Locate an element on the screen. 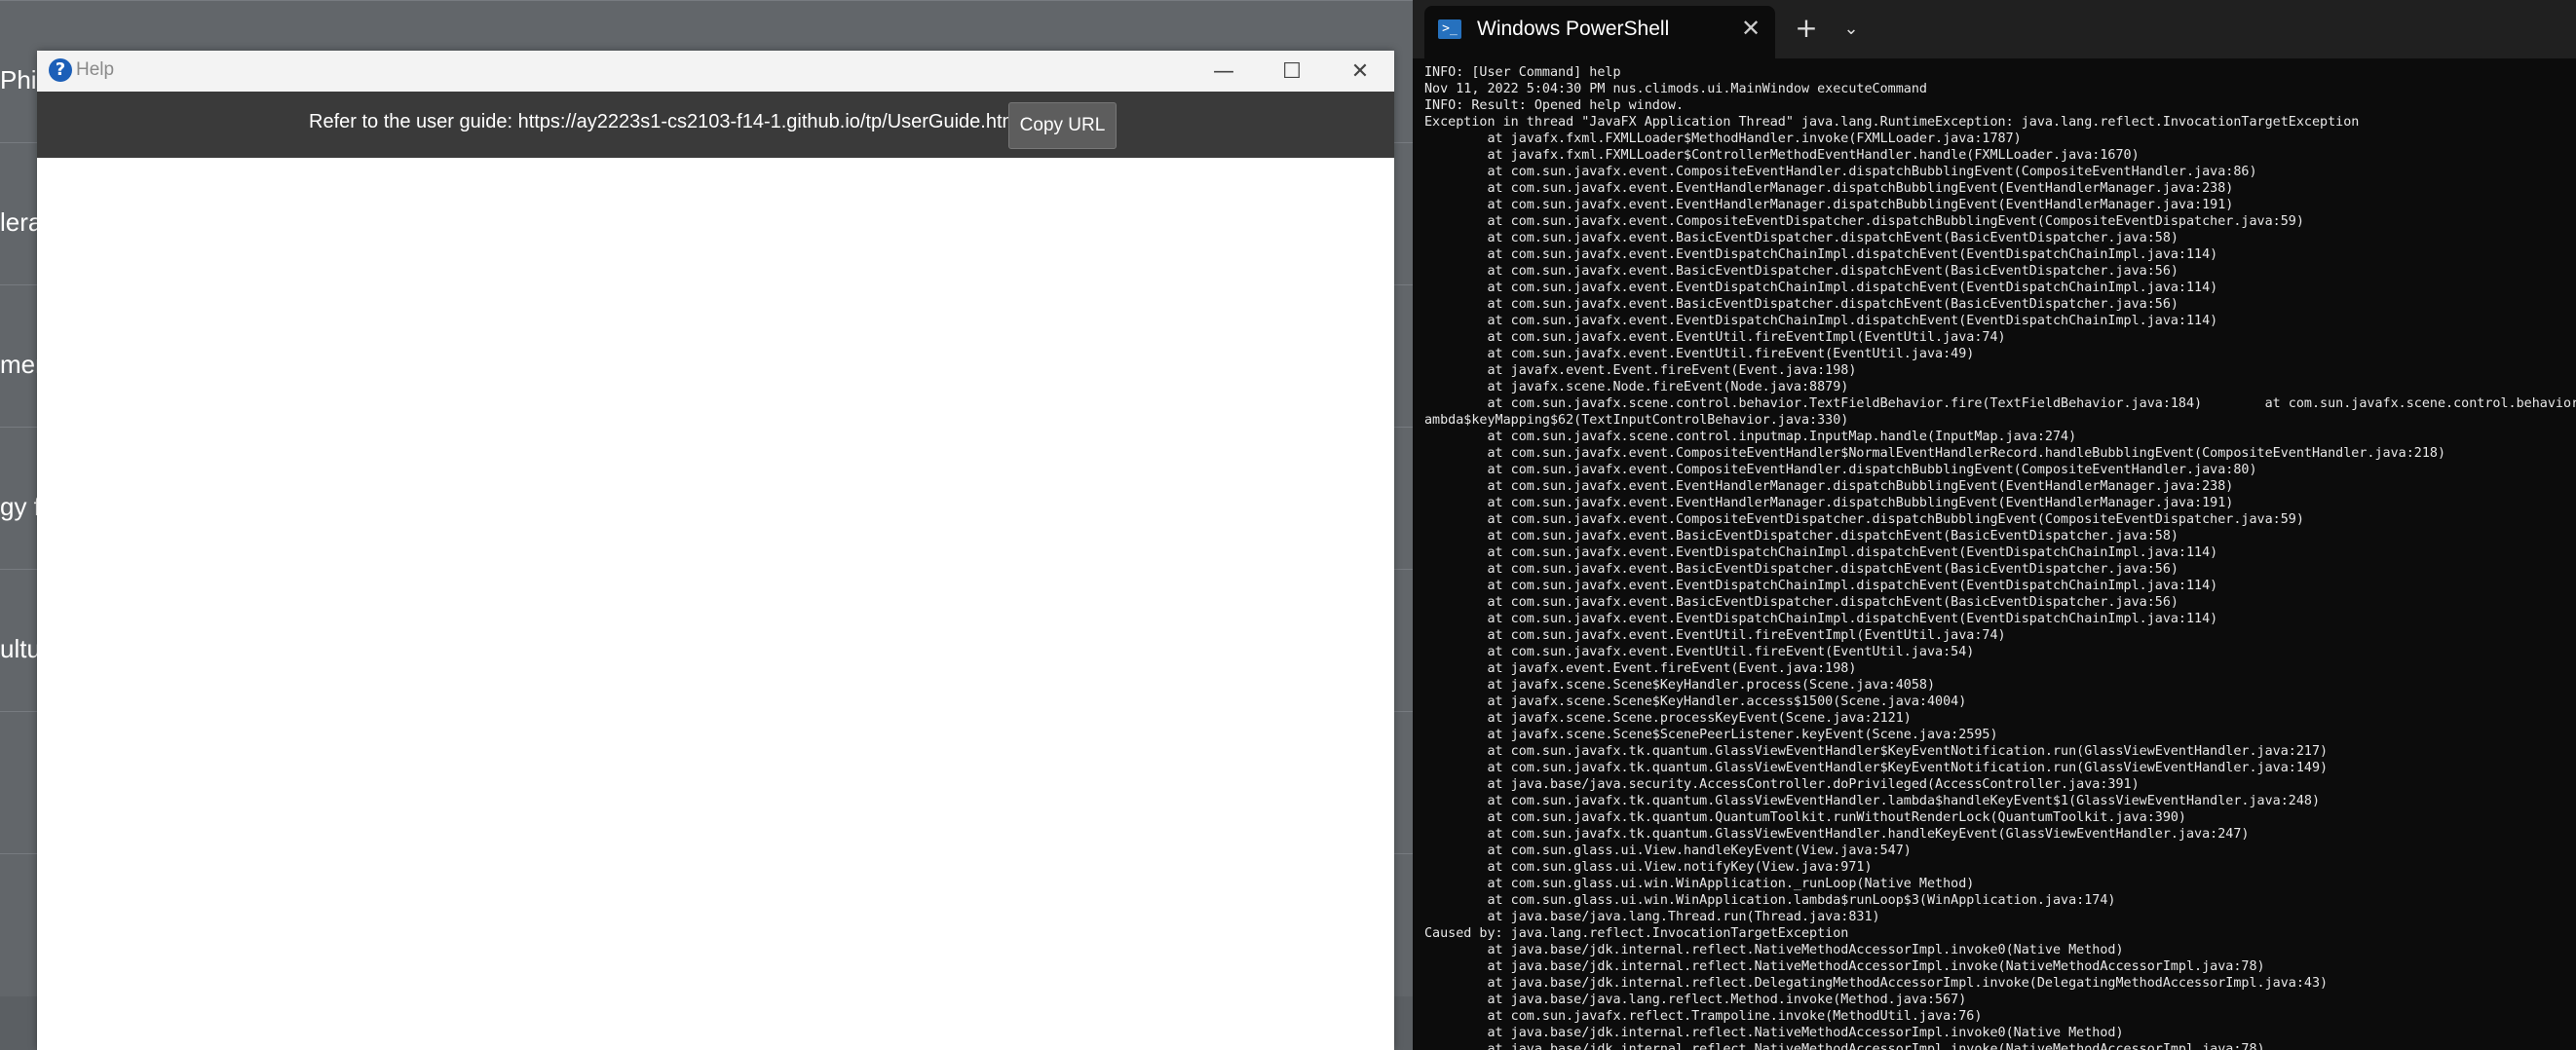 The width and height of the screenshot is (2576, 1050). close-button: ✕ is located at coordinates (1360, 71).